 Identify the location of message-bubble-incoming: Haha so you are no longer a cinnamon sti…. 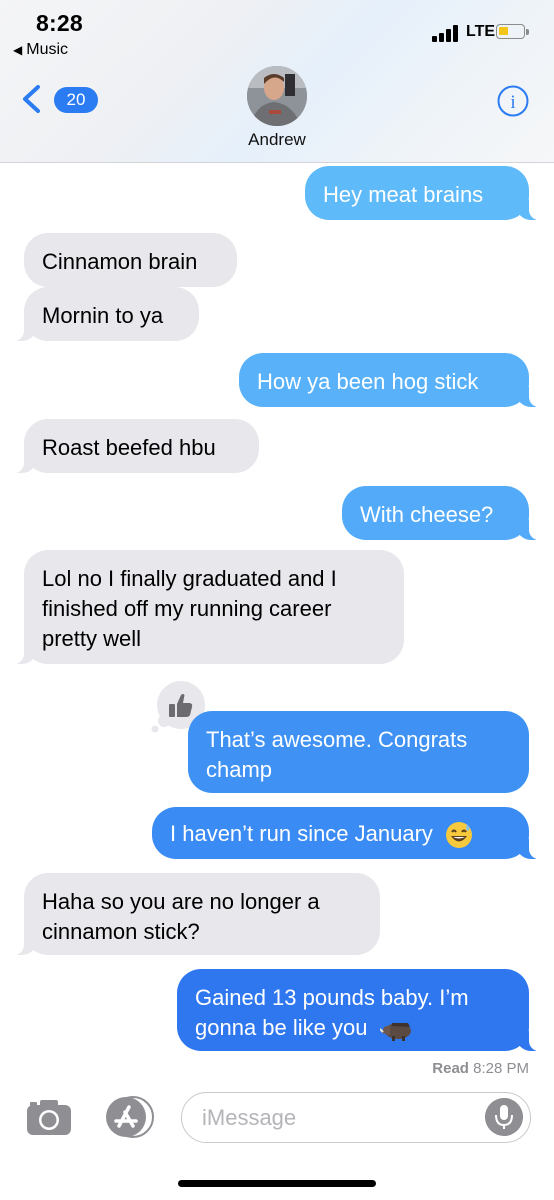
(197, 914).